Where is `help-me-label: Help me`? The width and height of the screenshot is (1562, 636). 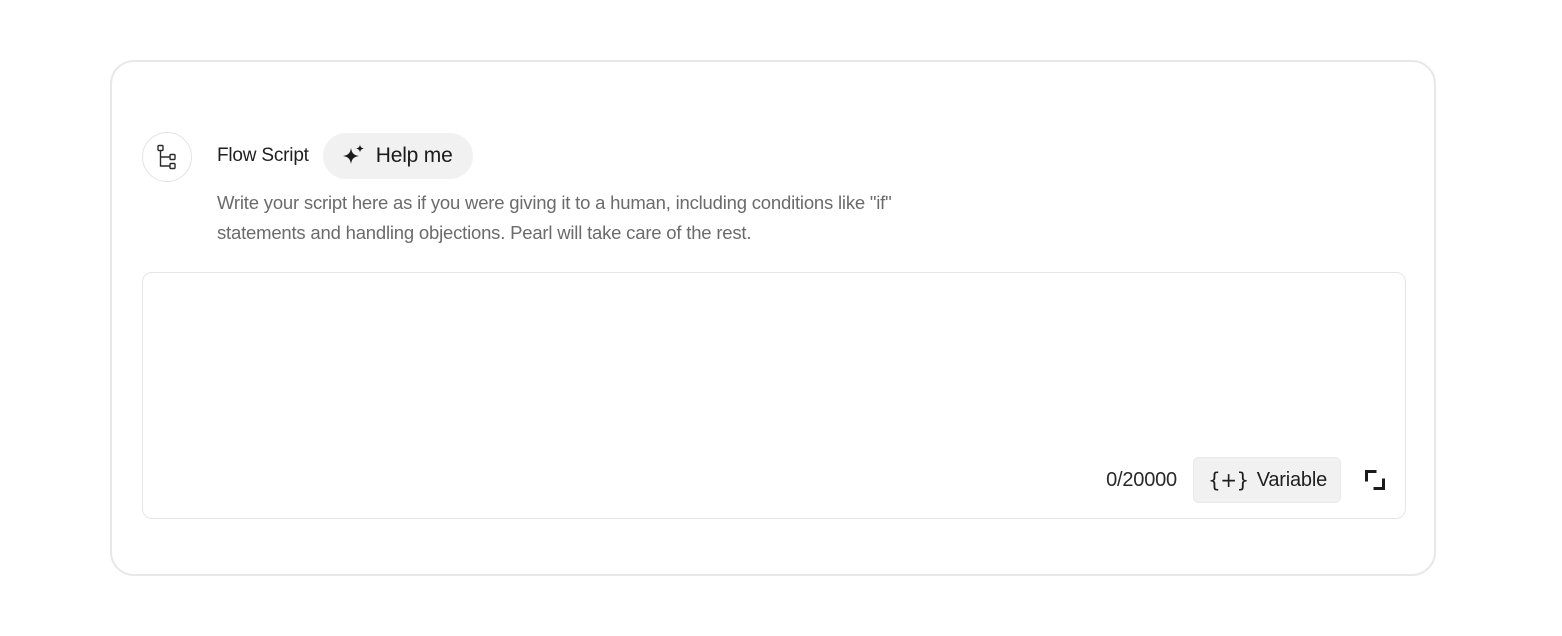
help-me-label: Help me is located at coordinates (414, 155).